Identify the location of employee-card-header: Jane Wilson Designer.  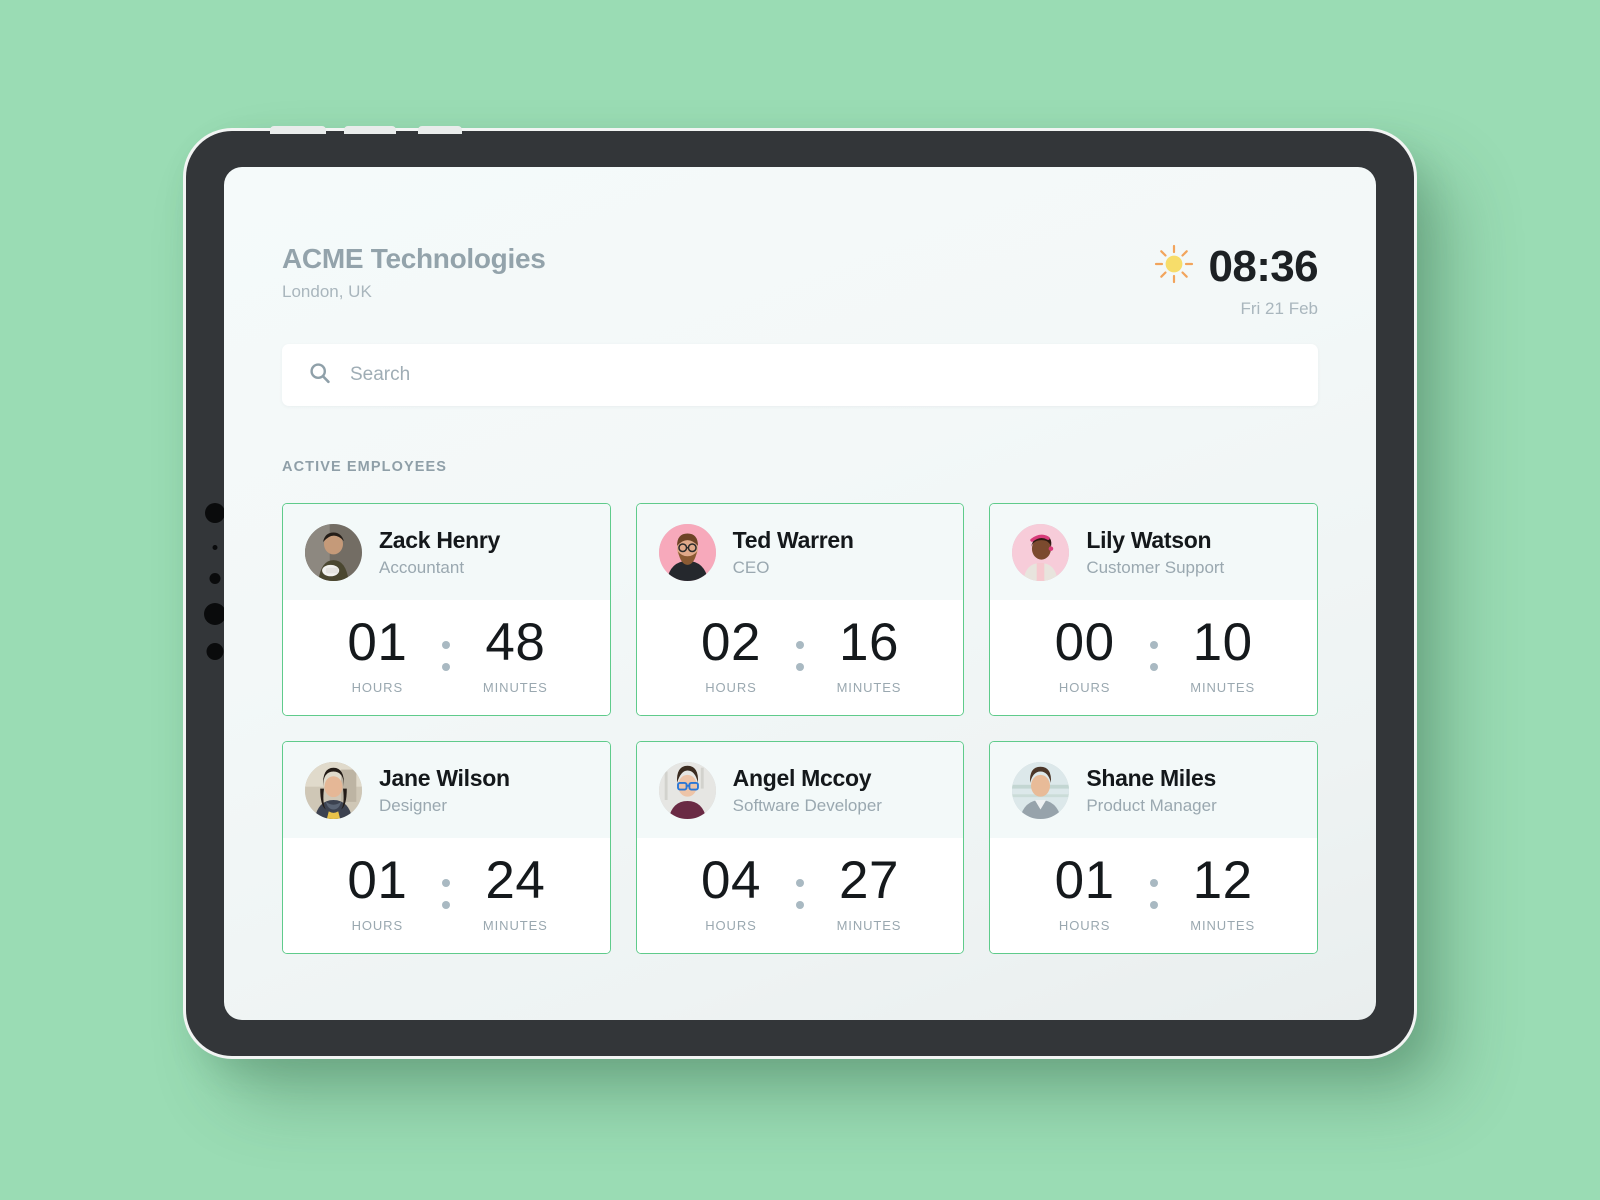
(446, 790).